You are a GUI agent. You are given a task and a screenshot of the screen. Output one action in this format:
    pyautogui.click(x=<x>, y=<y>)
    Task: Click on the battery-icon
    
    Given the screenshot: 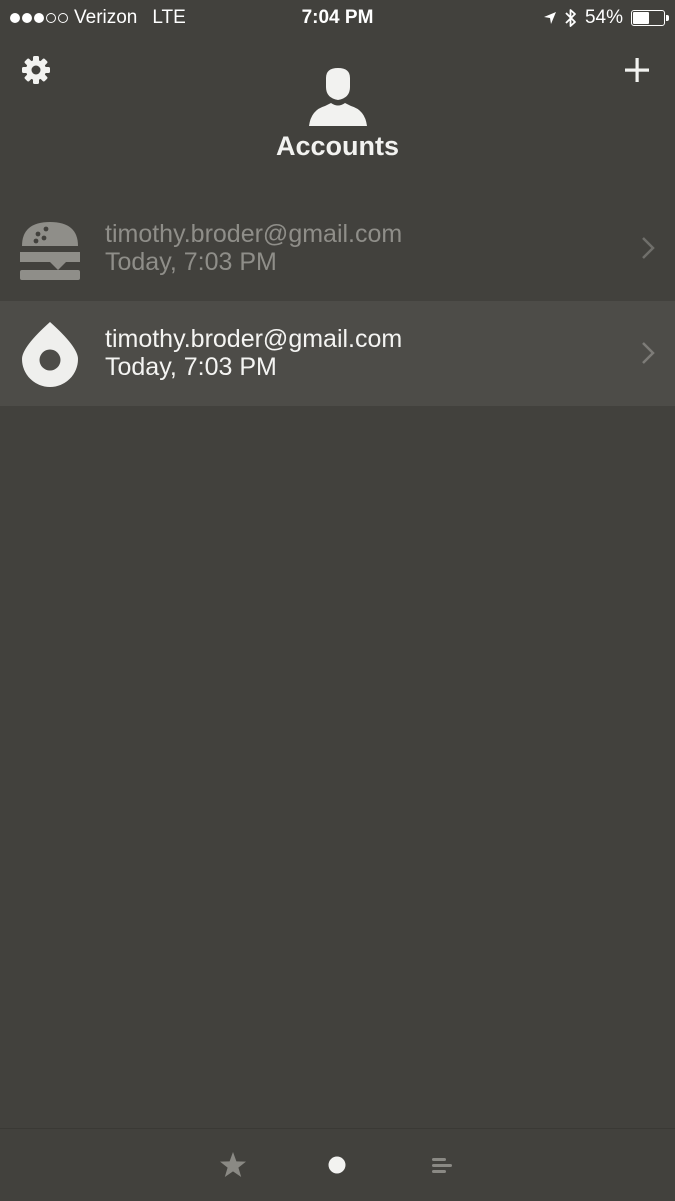 What is the action you would take?
    pyautogui.click(x=650, y=18)
    